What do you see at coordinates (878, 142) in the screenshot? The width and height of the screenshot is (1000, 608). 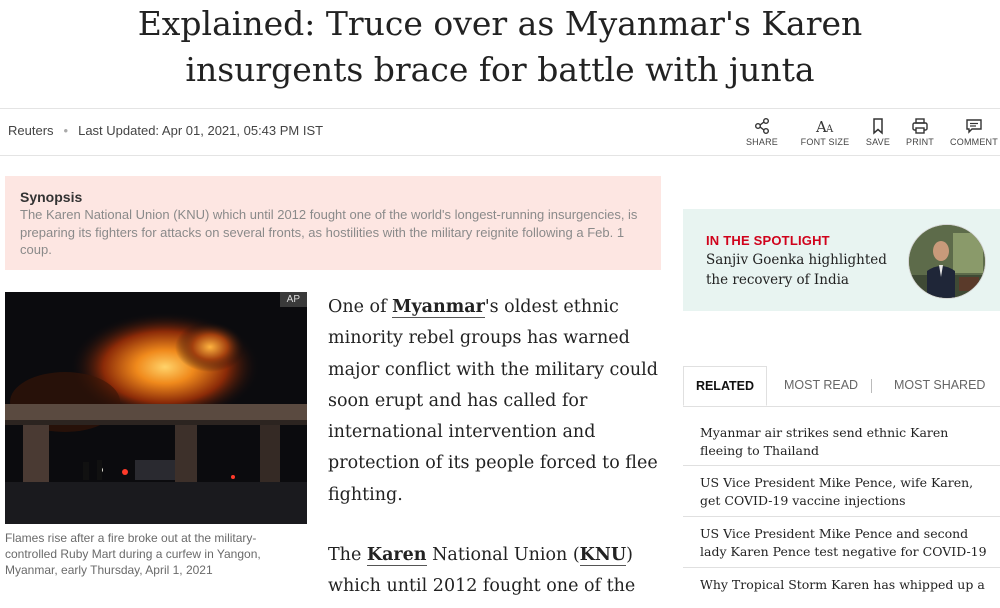 I see `save-label: SAVE` at bounding box center [878, 142].